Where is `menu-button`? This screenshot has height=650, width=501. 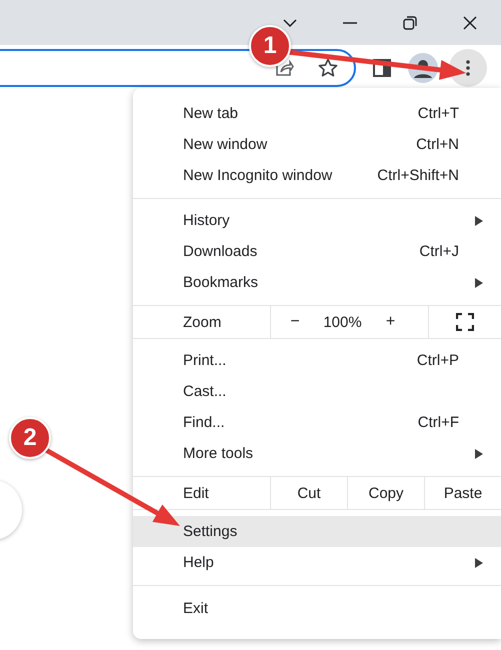
menu-button is located at coordinates (468, 67).